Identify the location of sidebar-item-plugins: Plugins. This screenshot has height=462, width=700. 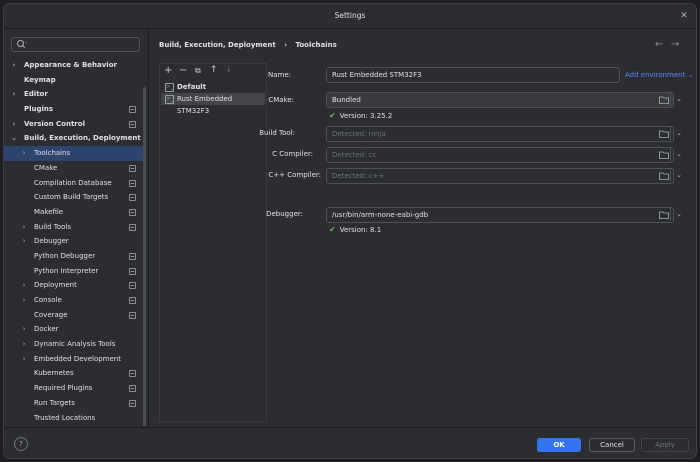
(74, 109).